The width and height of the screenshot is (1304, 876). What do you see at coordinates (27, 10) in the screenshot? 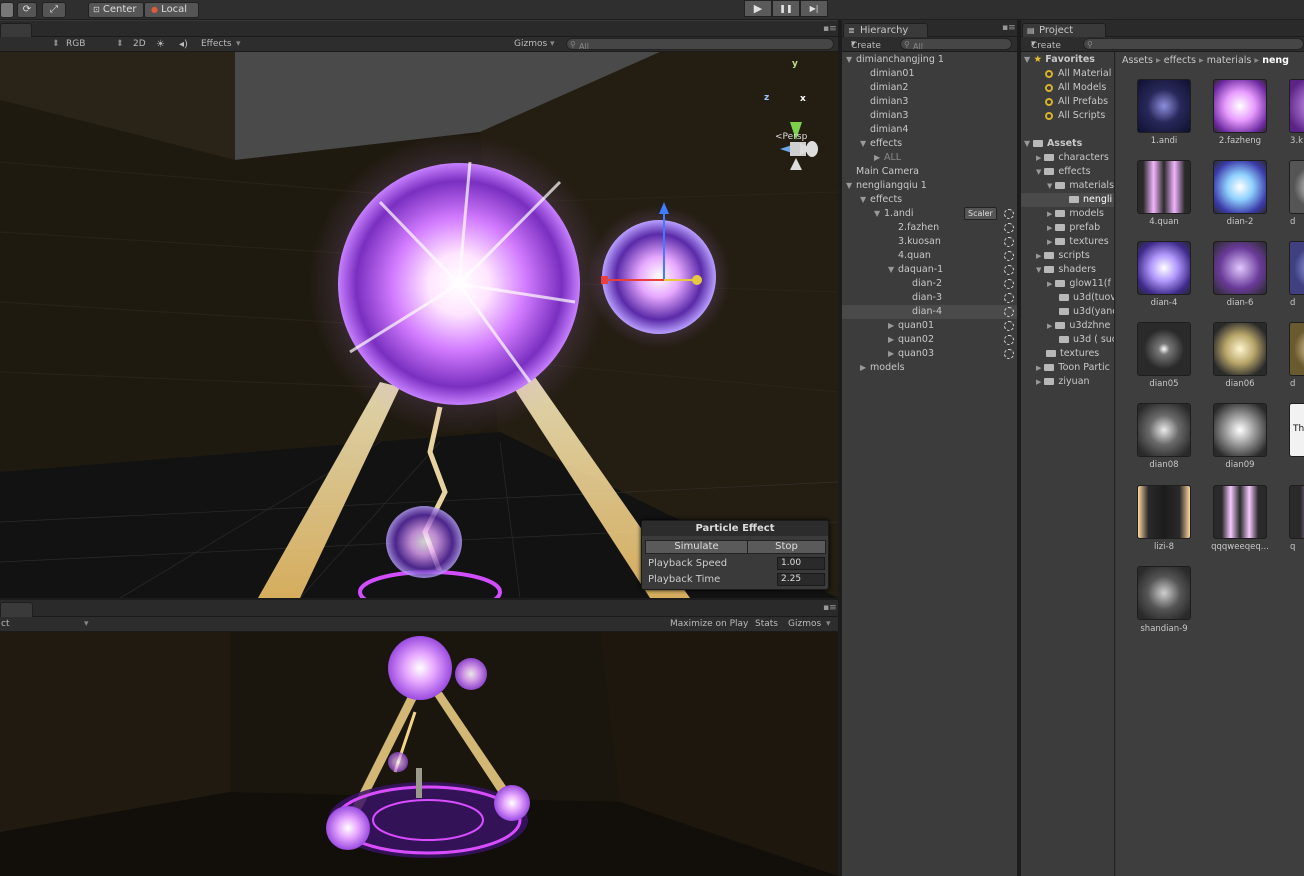
I see `rotate-tool-button: ⟳` at bounding box center [27, 10].